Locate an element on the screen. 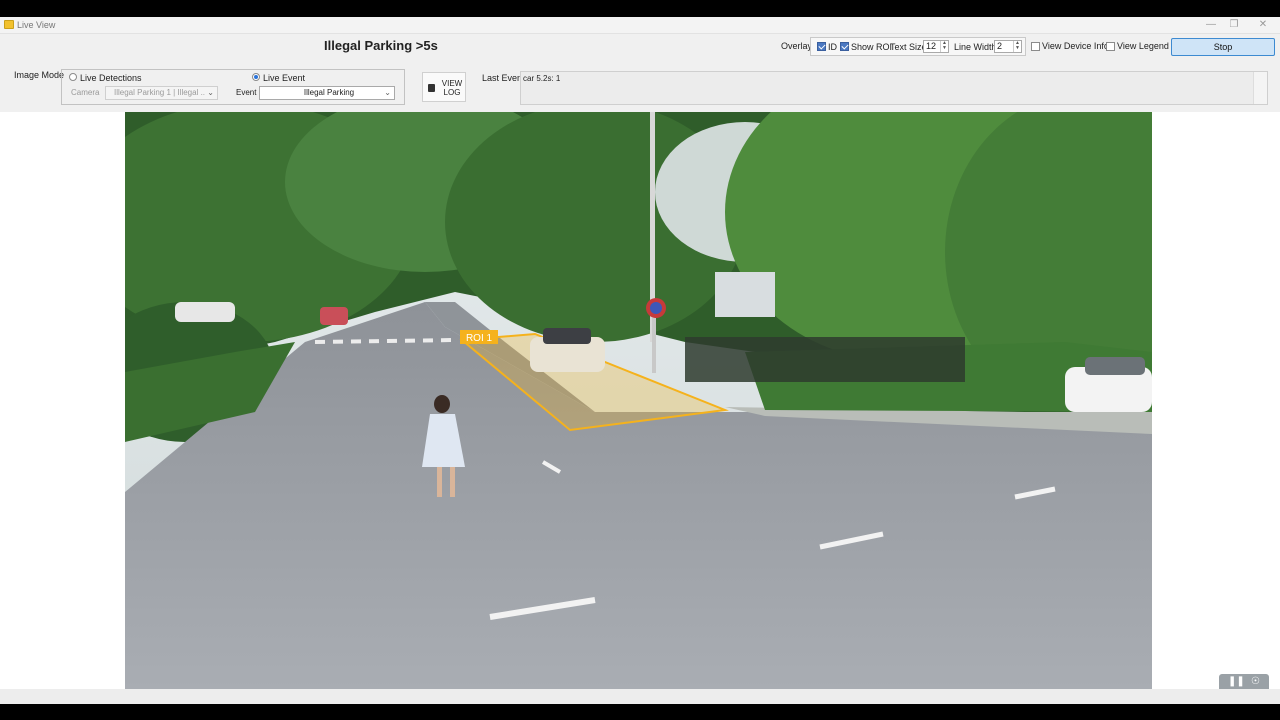 This screenshot has height=720, width=1280. last-event-textbox: car 5.2s: 1 is located at coordinates (894, 88).